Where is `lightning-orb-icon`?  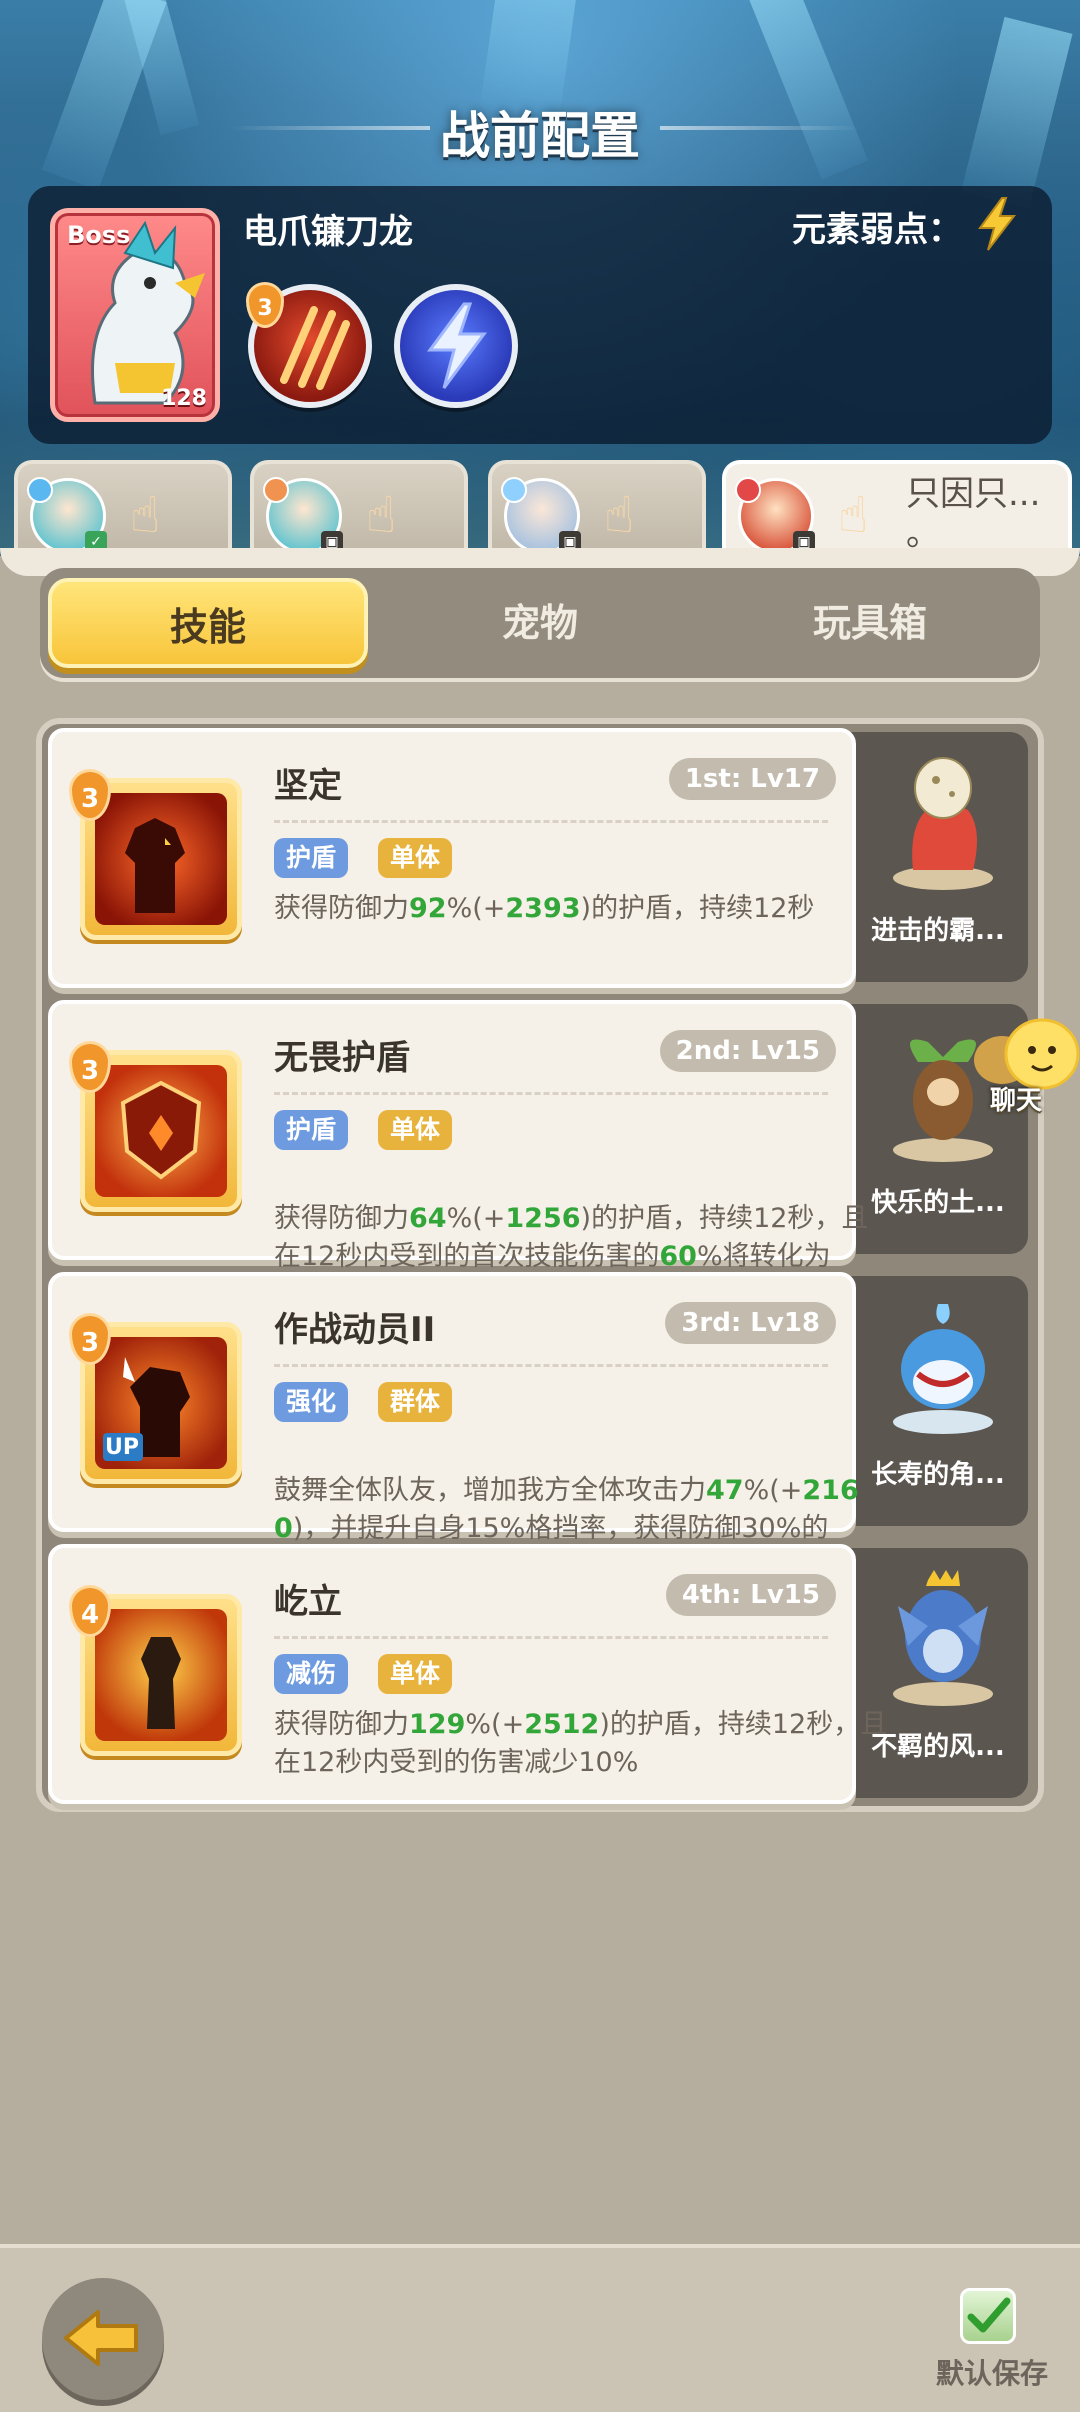
lightning-orb-icon is located at coordinates (457, 345).